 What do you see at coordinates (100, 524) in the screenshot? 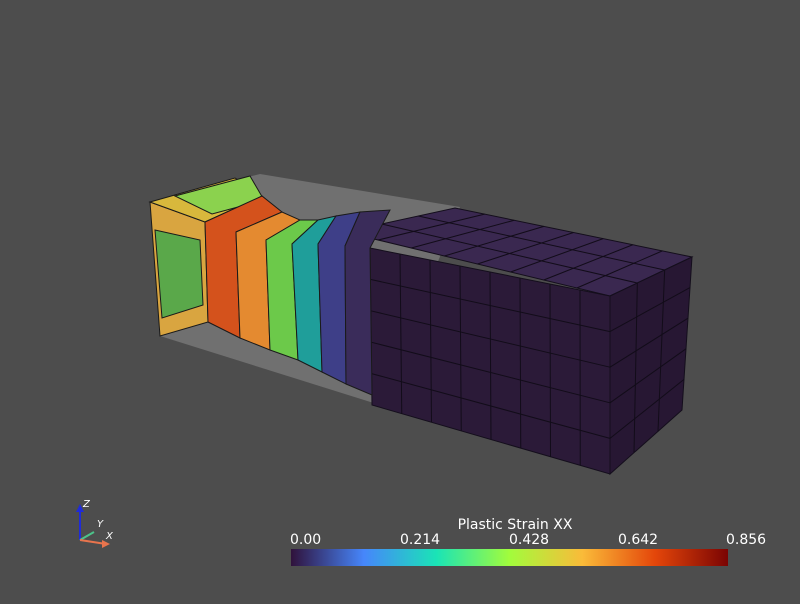
I see `y-axis-label: Y` at bounding box center [100, 524].